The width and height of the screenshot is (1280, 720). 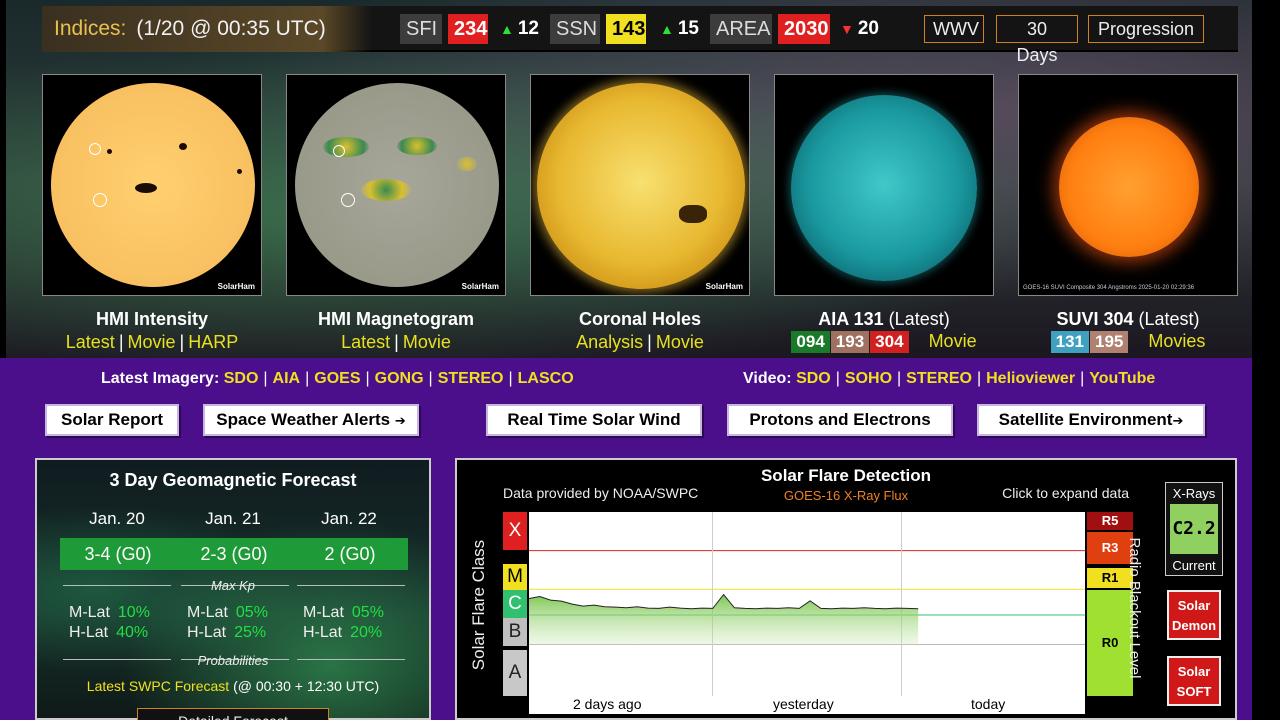 What do you see at coordinates (988, 704) in the screenshot?
I see `x-tick-label: today` at bounding box center [988, 704].